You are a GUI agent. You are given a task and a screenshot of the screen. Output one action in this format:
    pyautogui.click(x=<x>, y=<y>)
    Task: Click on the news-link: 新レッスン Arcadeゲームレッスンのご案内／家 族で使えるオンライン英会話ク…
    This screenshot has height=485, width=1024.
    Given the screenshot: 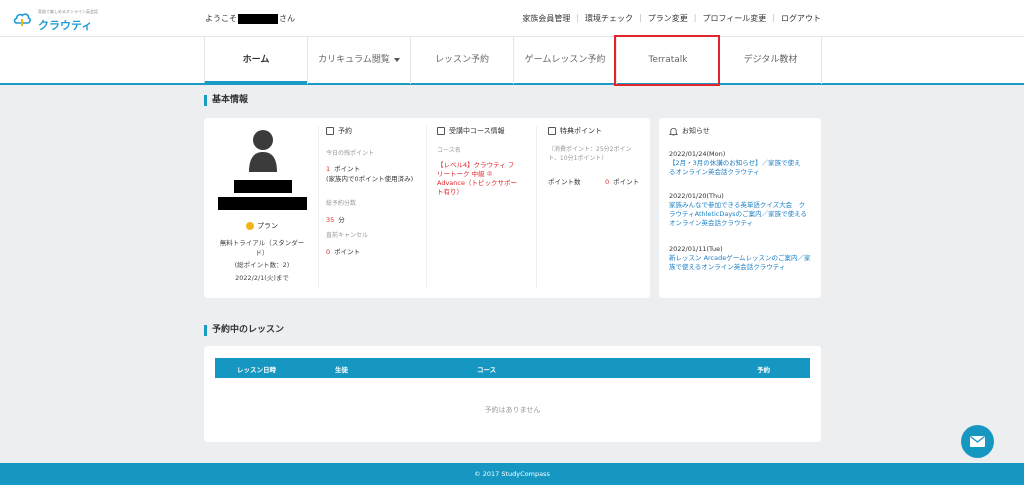 What is the action you would take?
    pyautogui.click(x=740, y=263)
    